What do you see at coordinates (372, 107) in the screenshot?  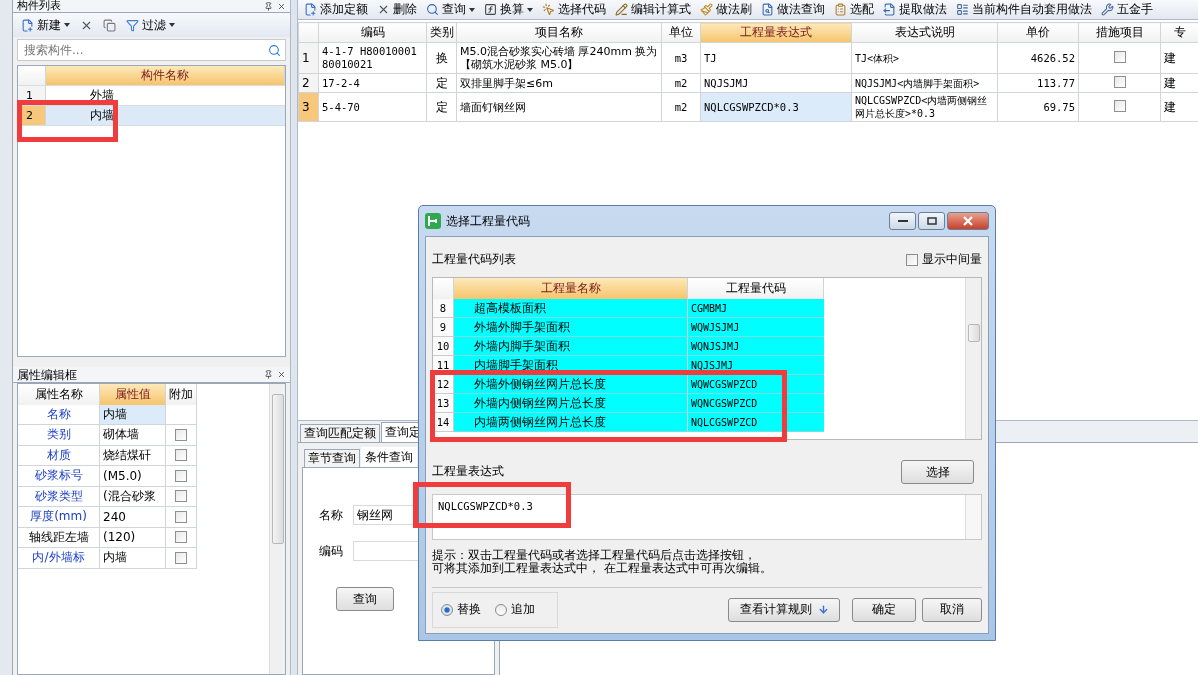 I see `table-cell: 5-4-70` at bounding box center [372, 107].